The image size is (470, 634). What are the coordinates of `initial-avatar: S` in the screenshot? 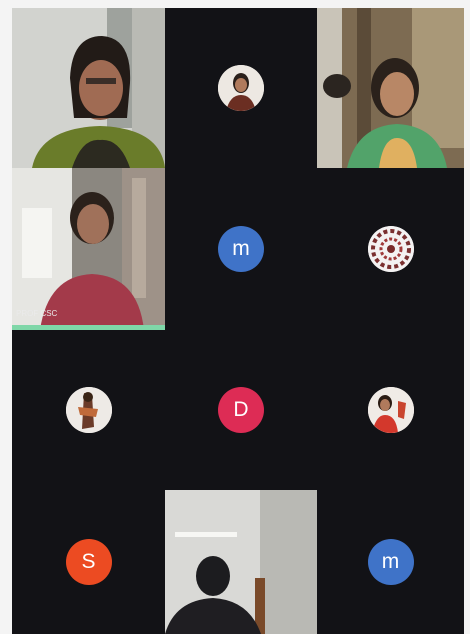 It's located at (88, 562).